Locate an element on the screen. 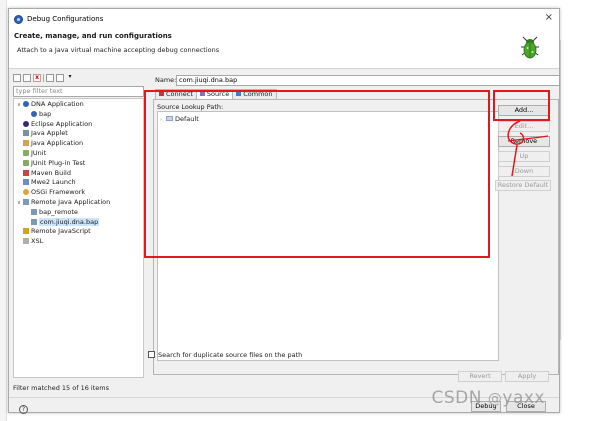 The width and height of the screenshot is (605, 421). junit-icon is located at coordinates (26, 152).